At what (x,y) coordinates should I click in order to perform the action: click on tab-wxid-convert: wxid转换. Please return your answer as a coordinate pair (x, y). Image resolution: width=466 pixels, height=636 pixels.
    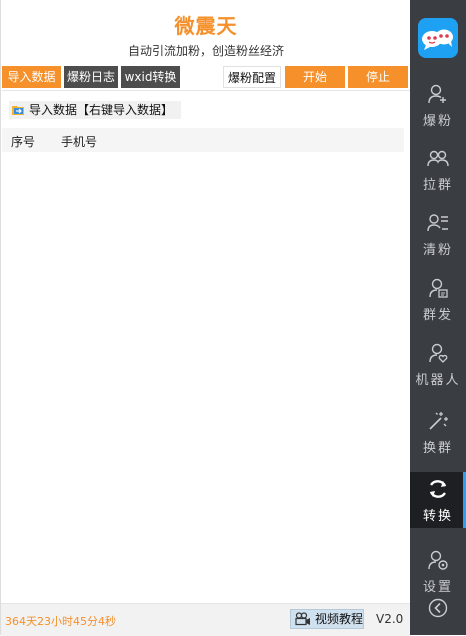
    Looking at the image, I should click on (150, 77).